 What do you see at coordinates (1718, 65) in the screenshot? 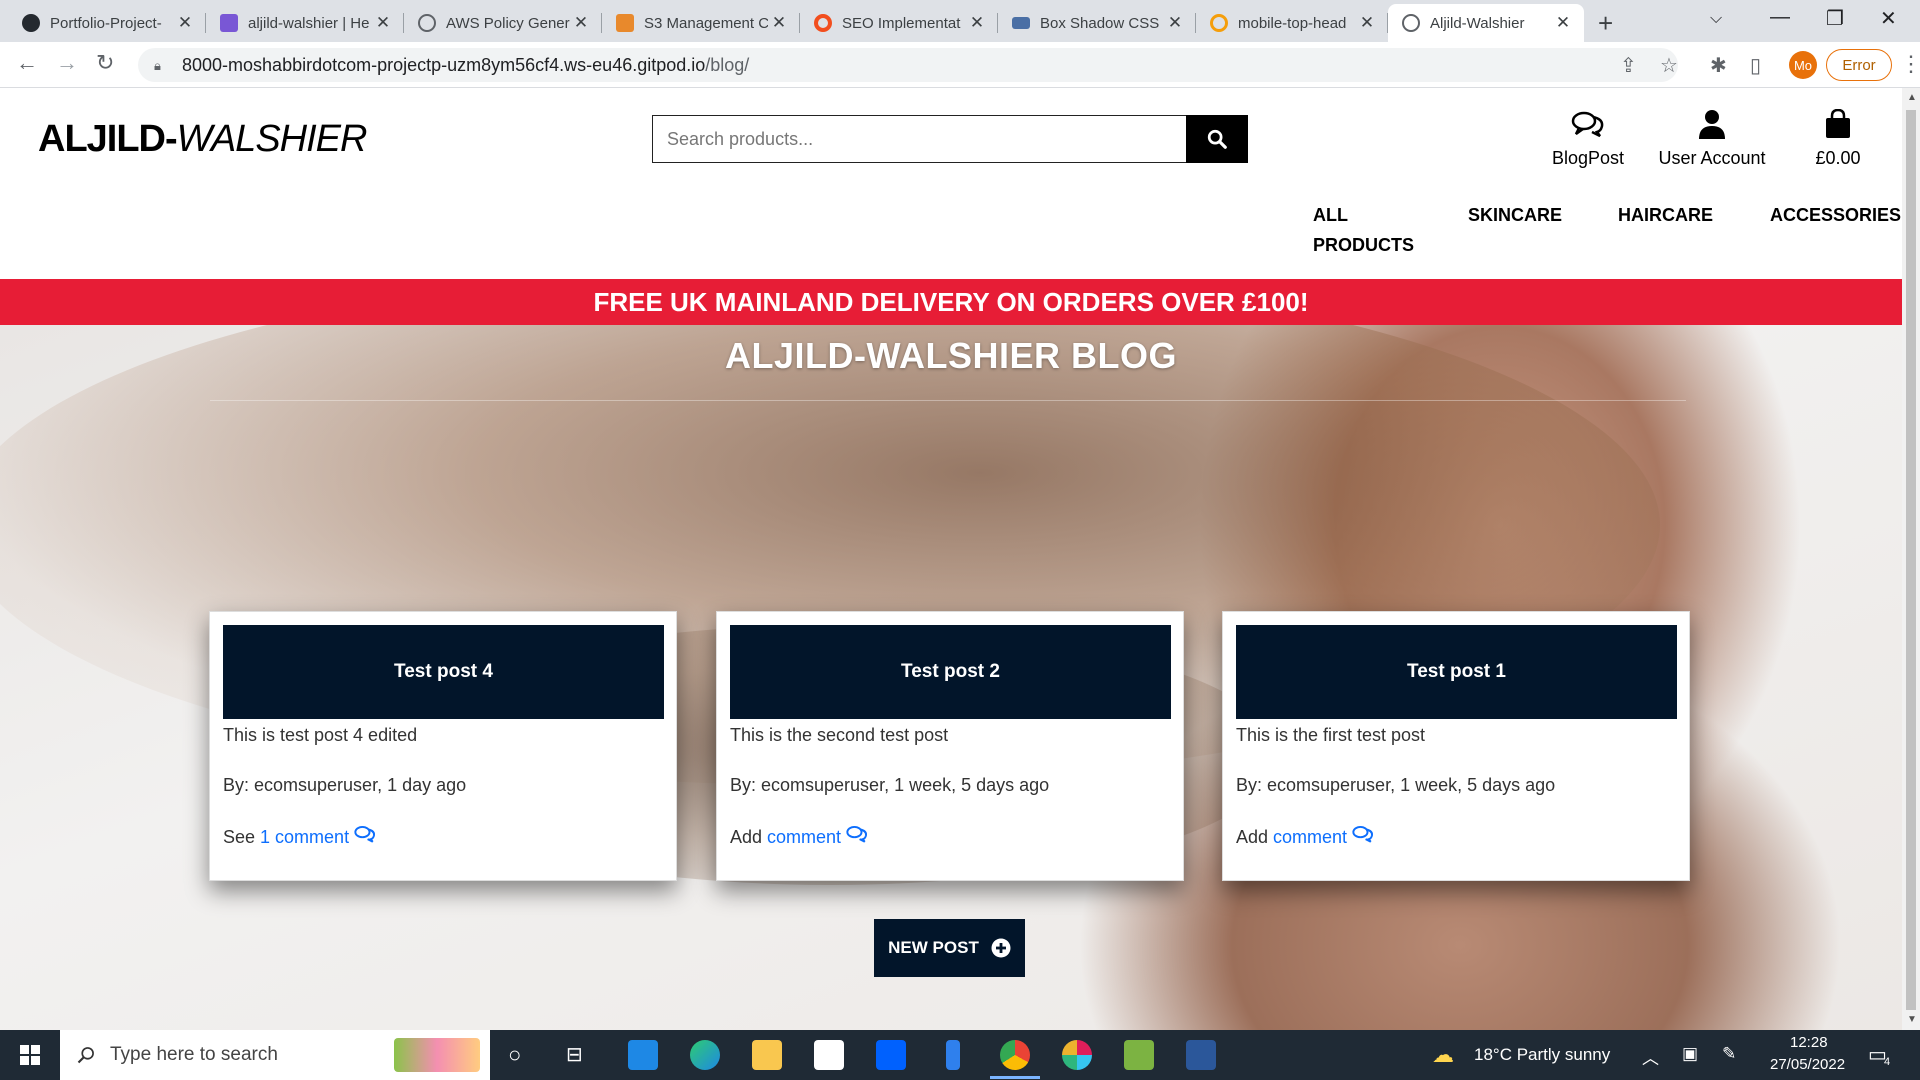
I see `extensions-icon: ✱` at bounding box center [1718, 65].